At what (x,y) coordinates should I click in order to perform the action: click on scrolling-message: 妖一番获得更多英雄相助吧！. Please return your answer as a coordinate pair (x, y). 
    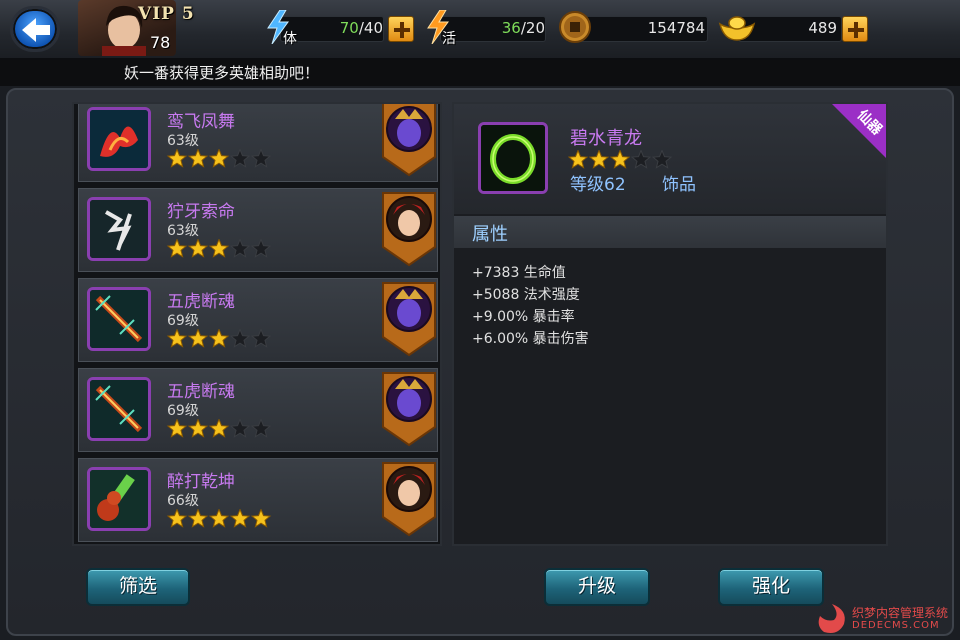
    Looking at the image, I should click on (222, 73).